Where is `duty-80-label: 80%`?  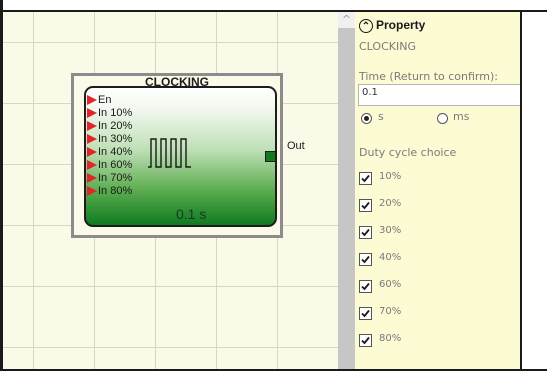
duty-80-label: 80% is located at coordinates (390, 338).